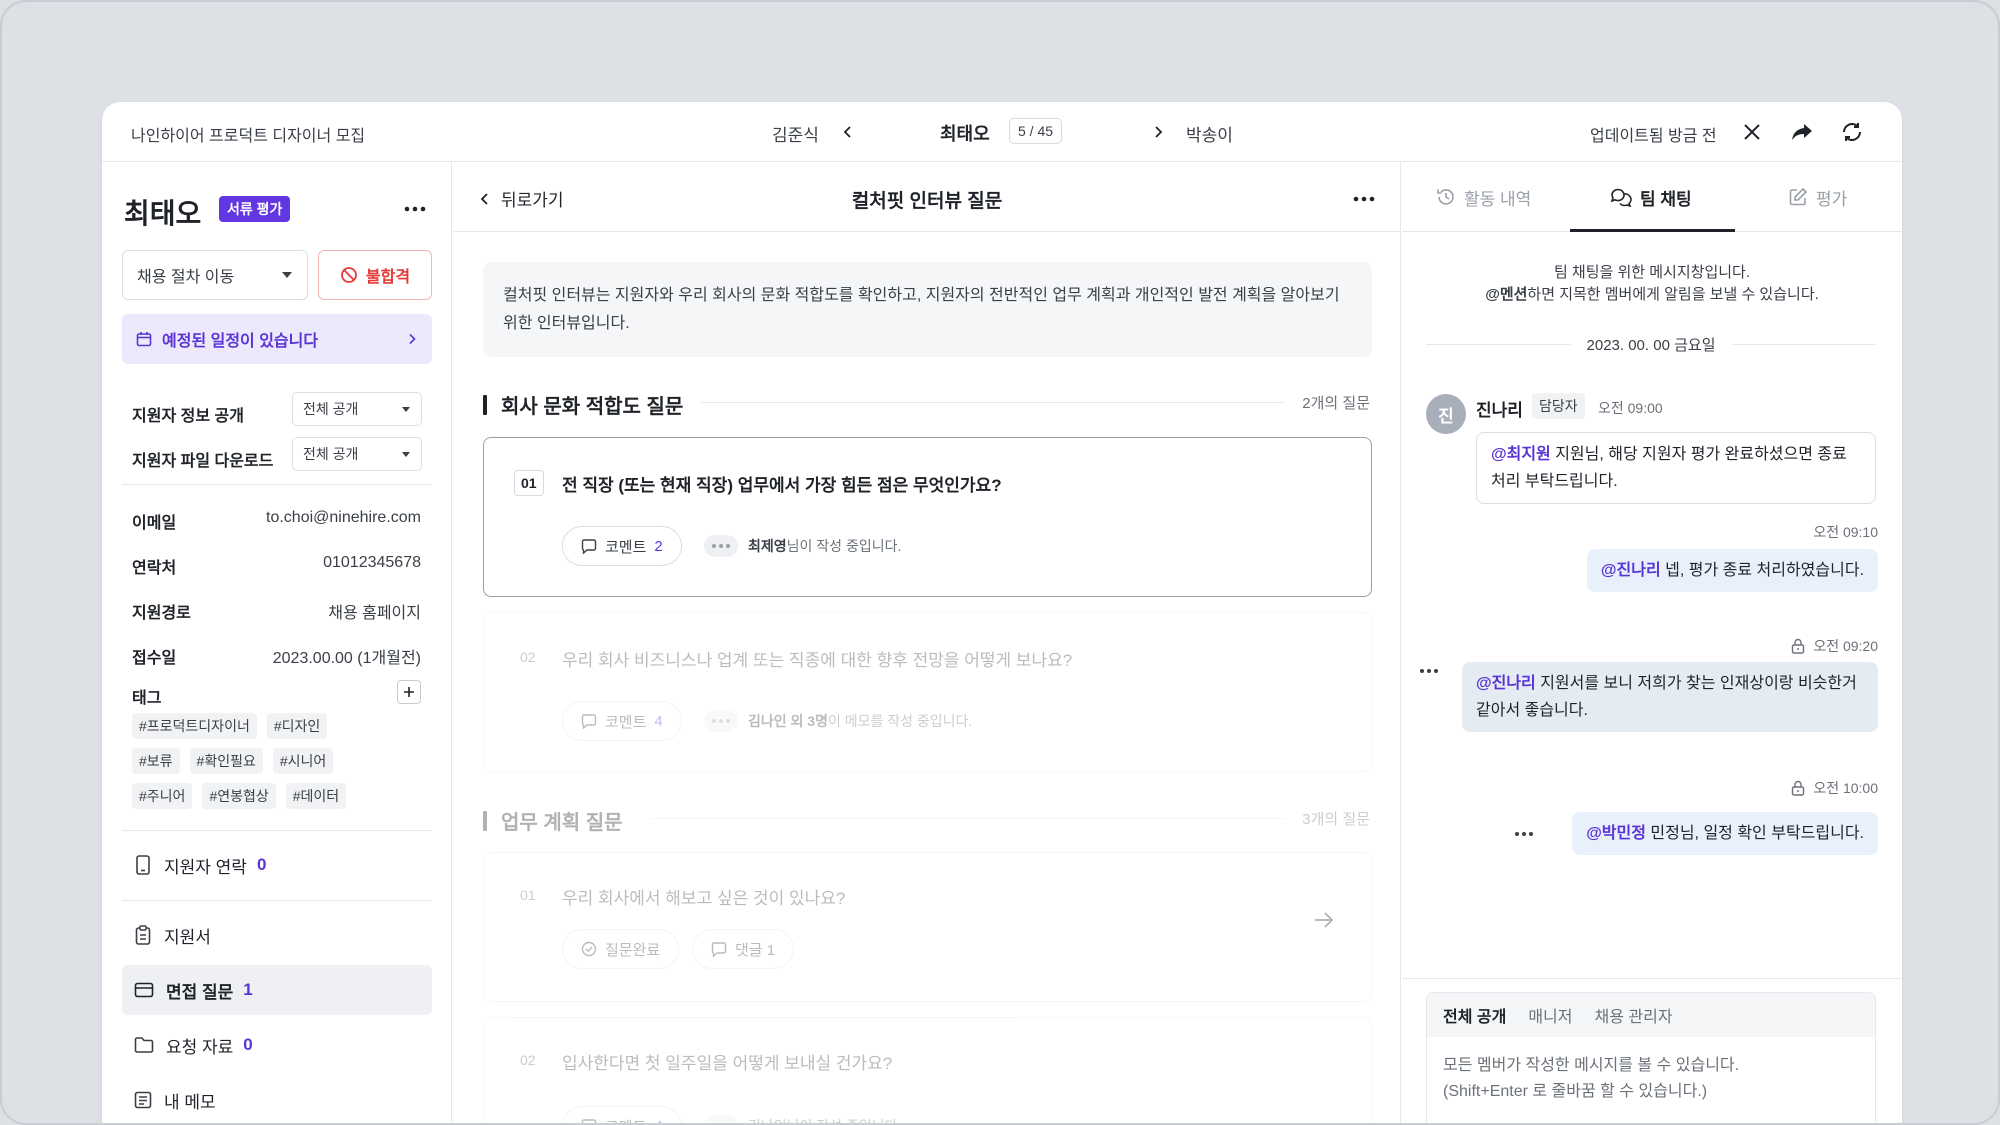  Describe the element at coordinates (1158, 132) in the screenshot. I see `next-candidate-button` at that location.